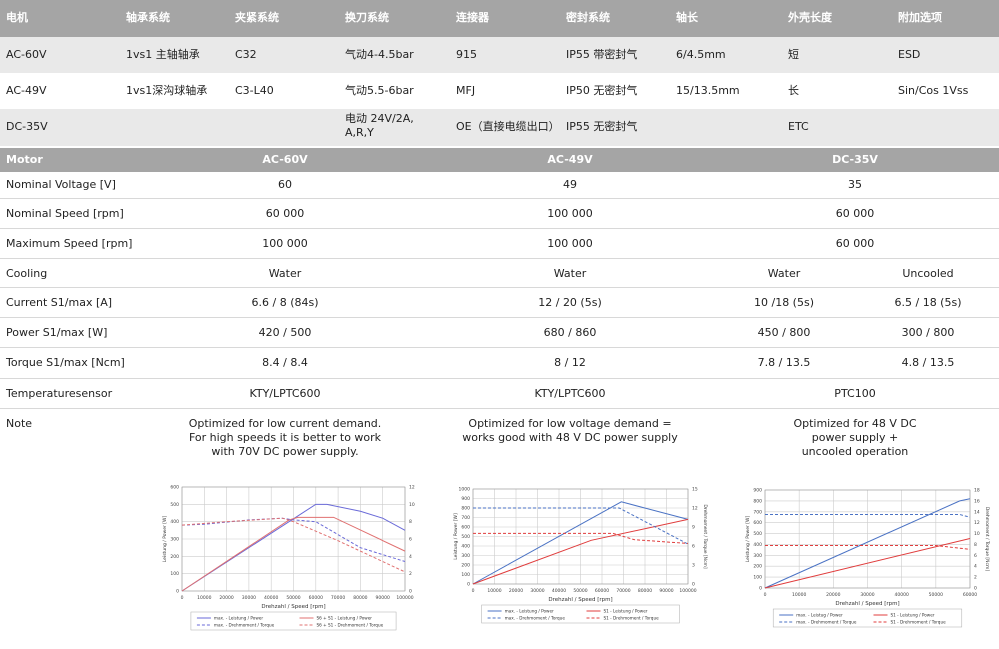 The height and width of the screenshot is (649, 999). Describe the element at coordinates (466, 54) in the screenshot. I see `cell: 915` at that location.